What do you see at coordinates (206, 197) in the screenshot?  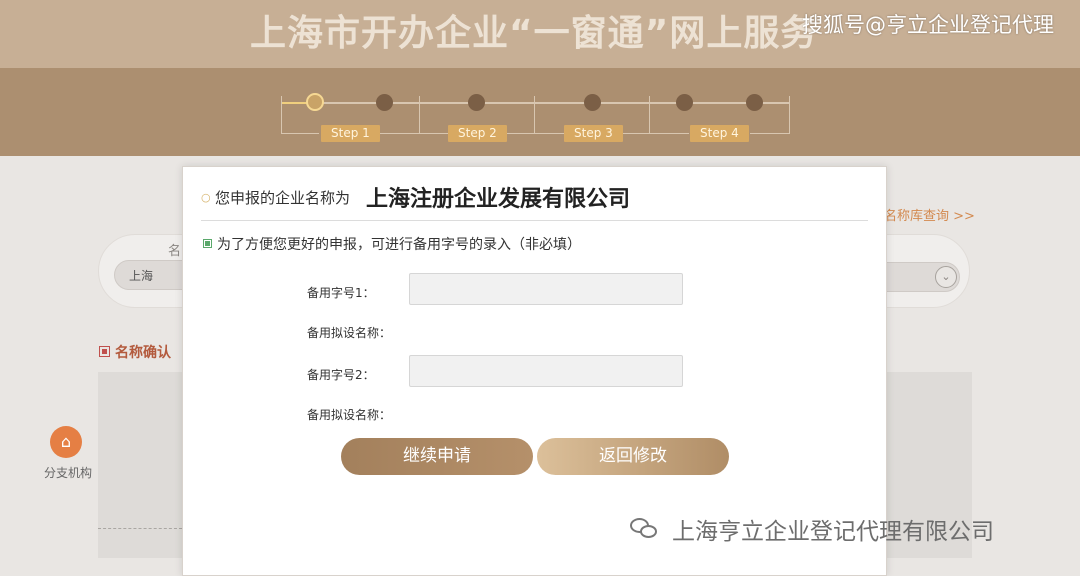 I see `lightbulb-icon: ○` at bounding box center [206, 197].